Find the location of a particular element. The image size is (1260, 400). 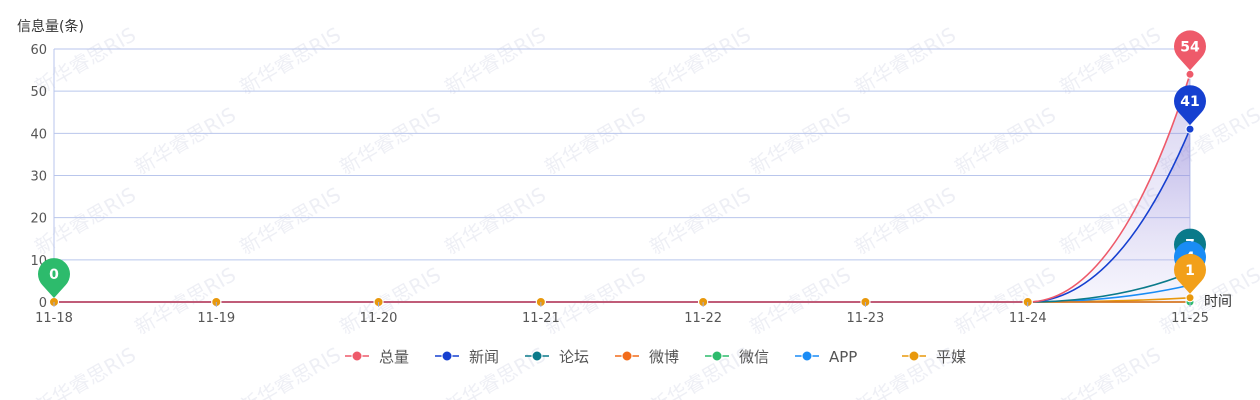

x-tick-label: 11-21 is located at coordinates (541, 318).